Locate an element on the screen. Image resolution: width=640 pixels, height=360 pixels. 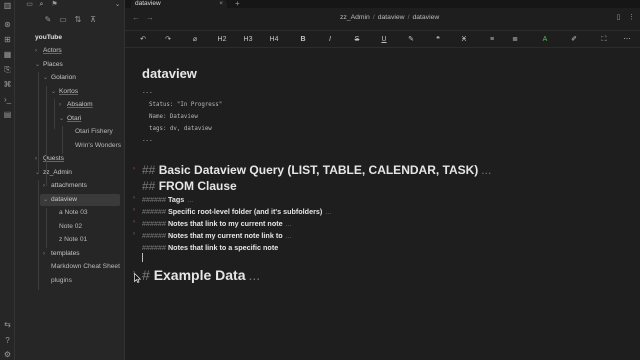
sidebar-menu-icon: ⌄ is located at coordinates (117, 4).